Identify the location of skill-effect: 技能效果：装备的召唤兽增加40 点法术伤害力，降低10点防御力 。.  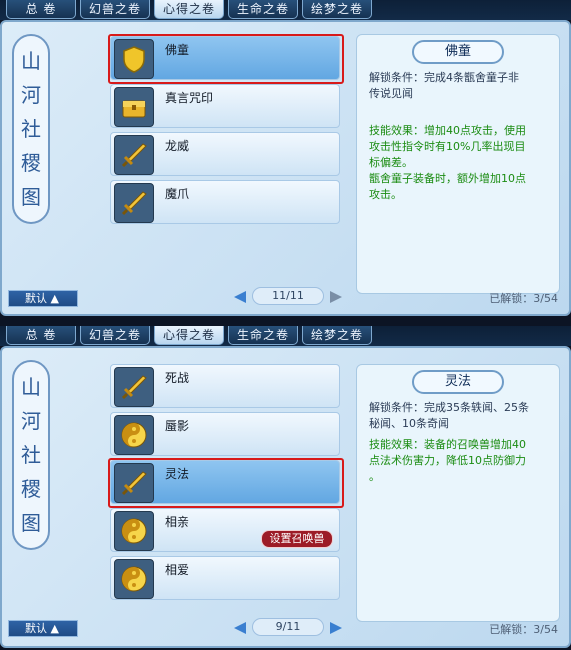
(447, 460).